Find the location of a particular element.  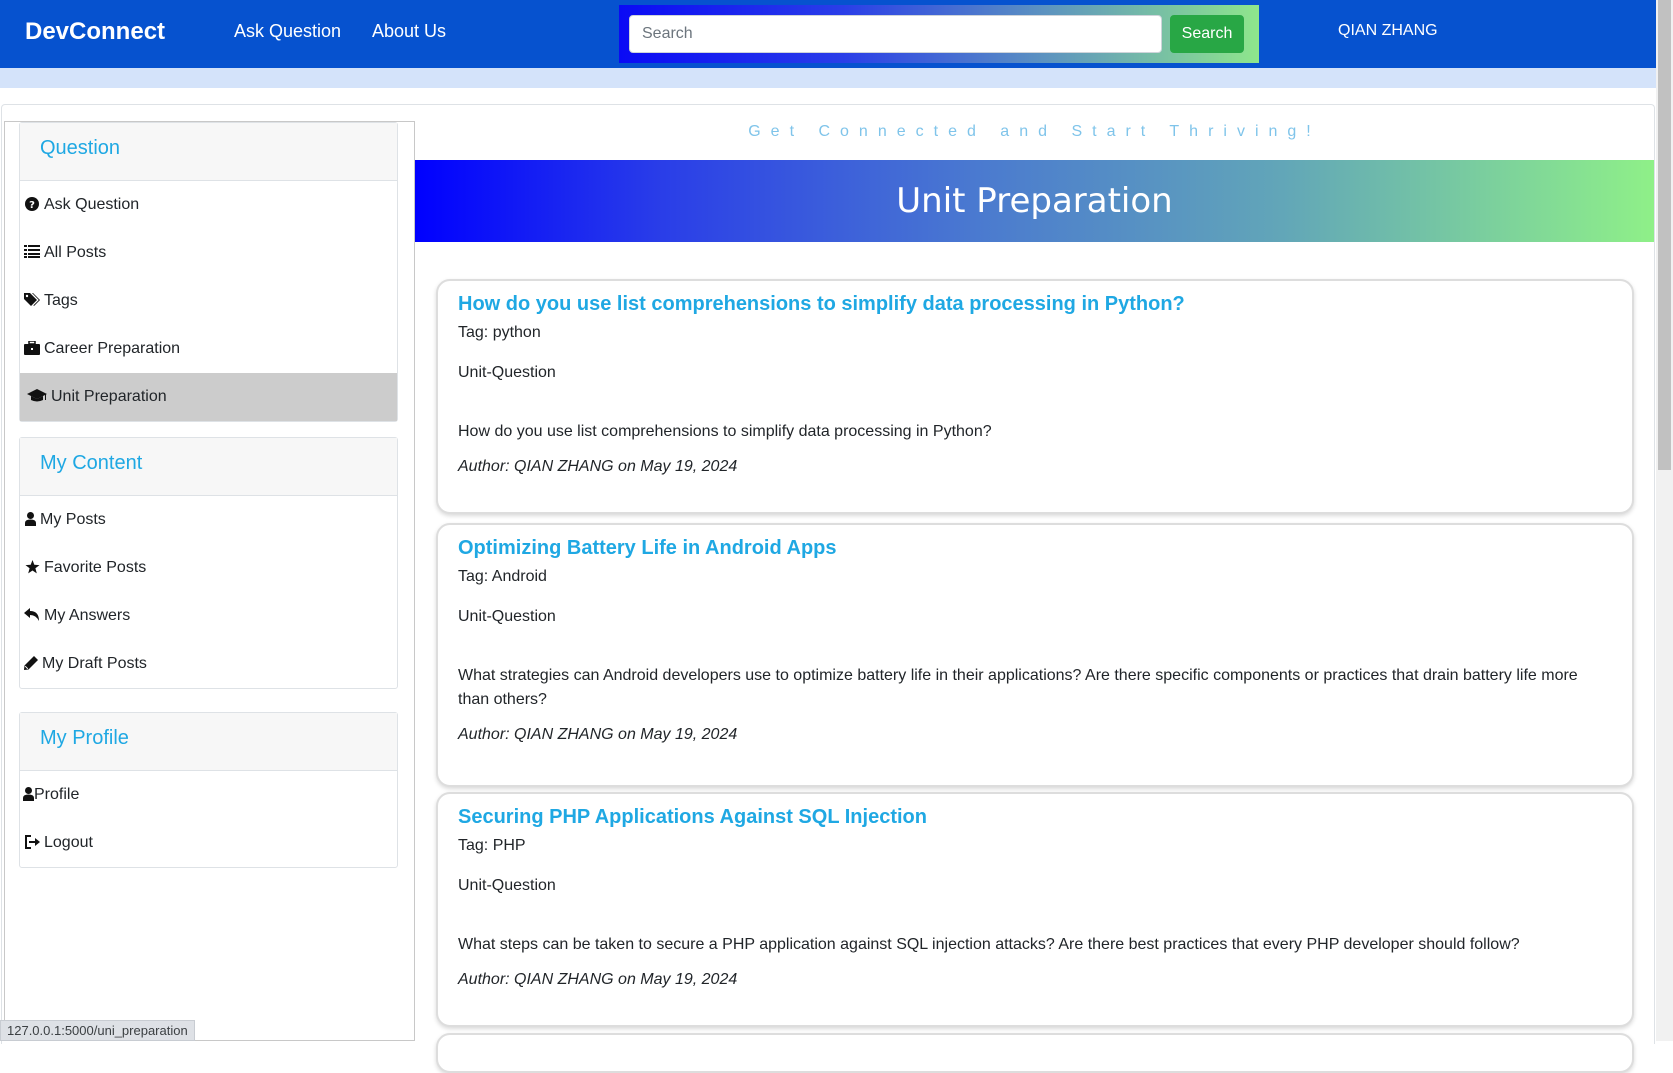

sidebar-item-my-posts: My Posts is located at coordinates (208, 520).